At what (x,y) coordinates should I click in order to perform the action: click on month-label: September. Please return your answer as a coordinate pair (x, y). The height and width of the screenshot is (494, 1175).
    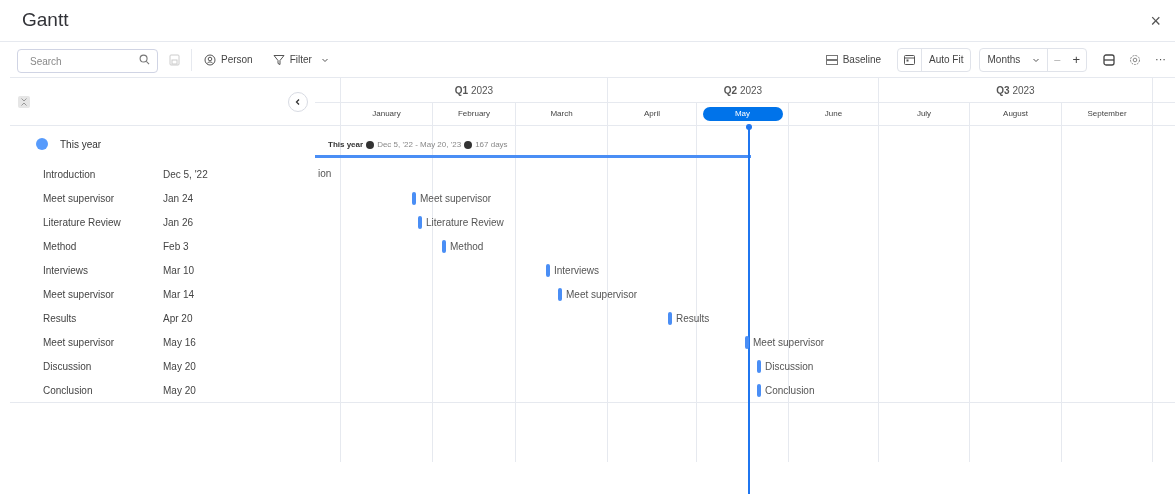
    Looking at the image, I should click on (1107, 114).